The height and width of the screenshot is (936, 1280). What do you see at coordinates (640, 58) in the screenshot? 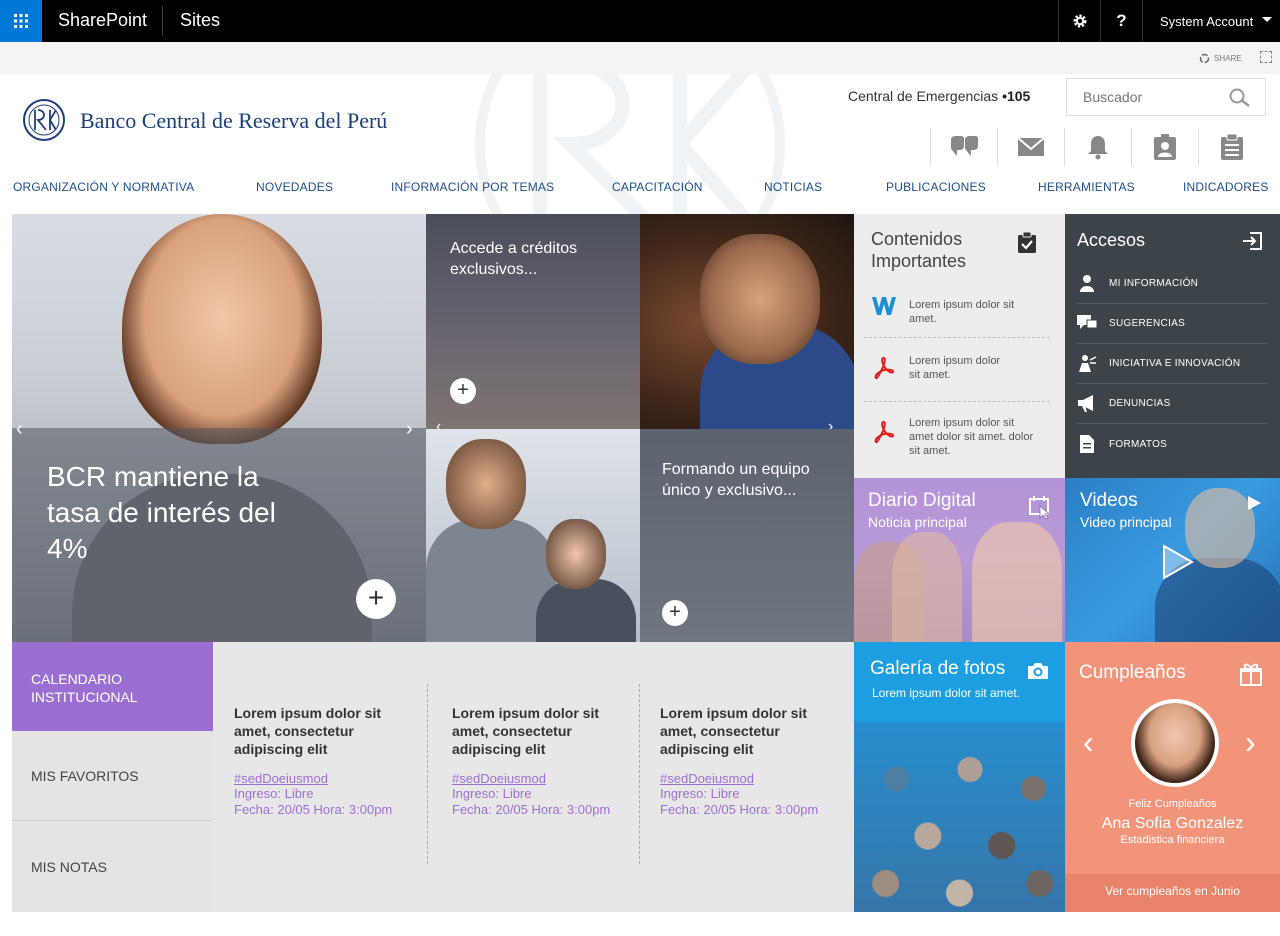
I see `ribbon-strip` at bounding box center [640, 58].